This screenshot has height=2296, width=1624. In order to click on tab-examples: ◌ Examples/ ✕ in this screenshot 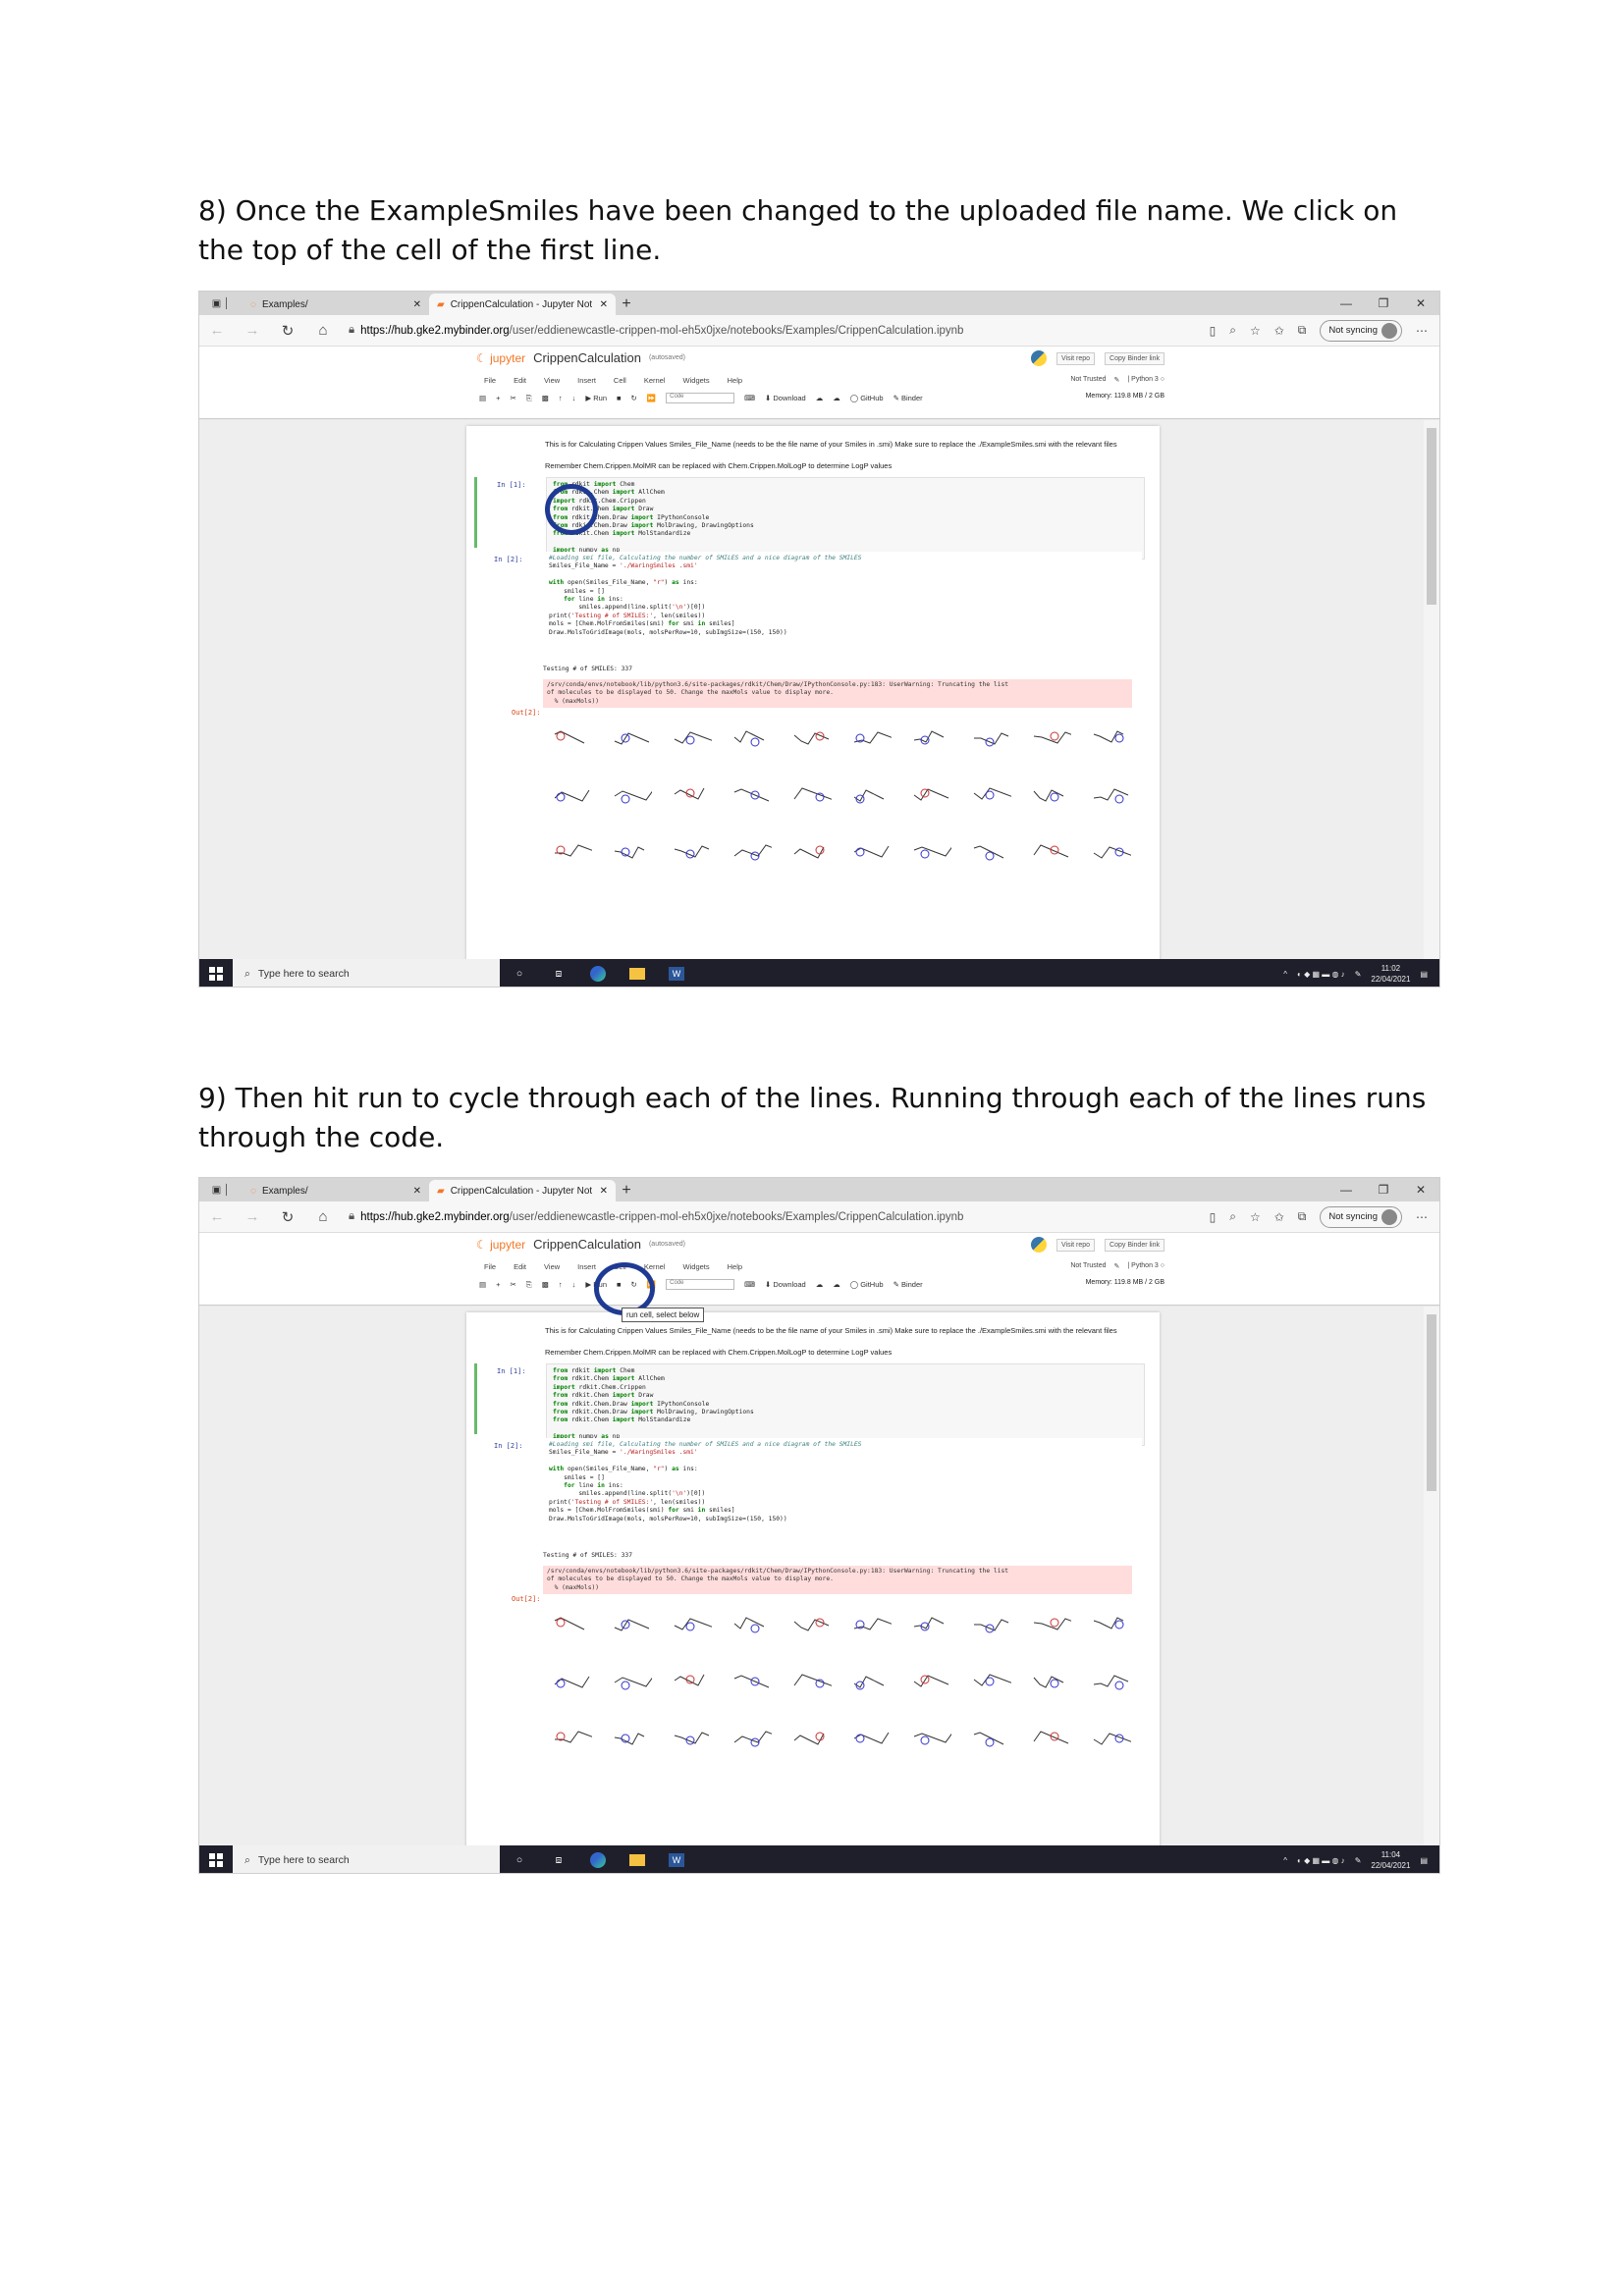, I will do `click(336, 1190)`.